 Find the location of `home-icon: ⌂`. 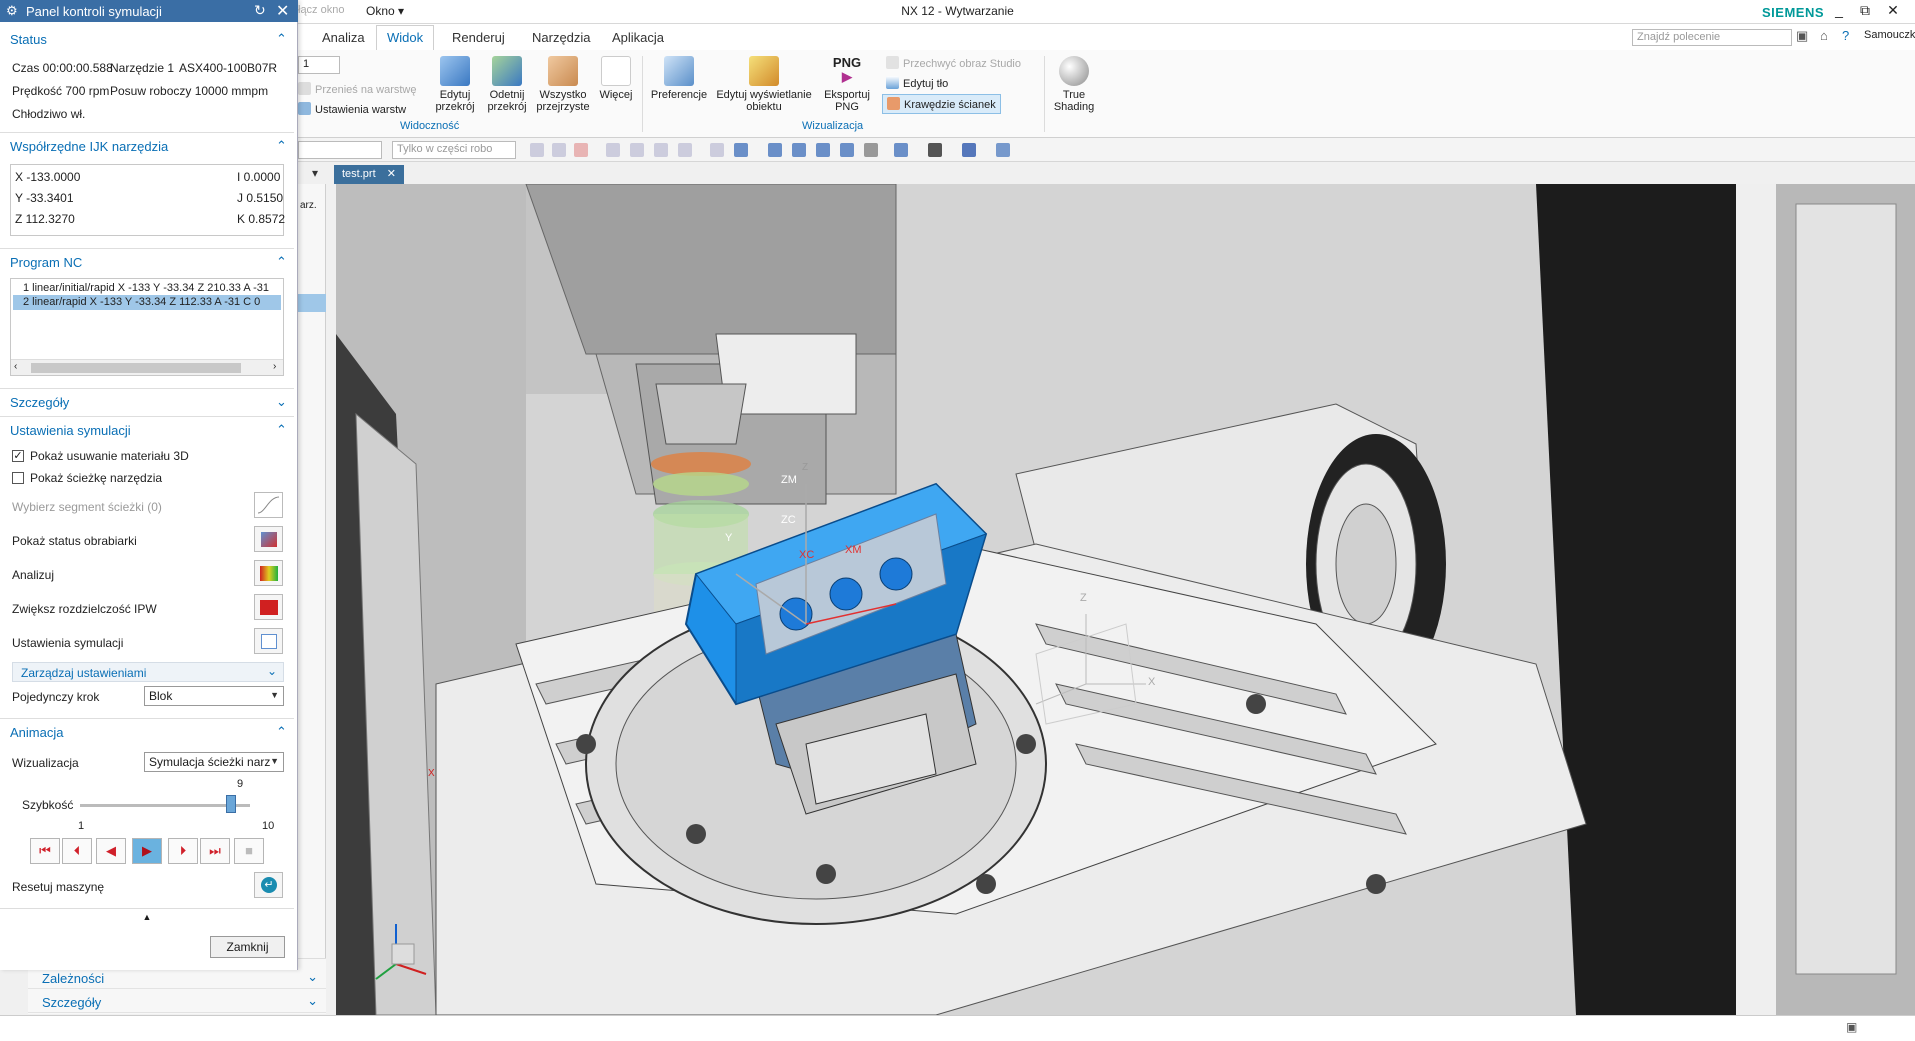

home-icon: ⌂ is located at coordinates (1824, 35).